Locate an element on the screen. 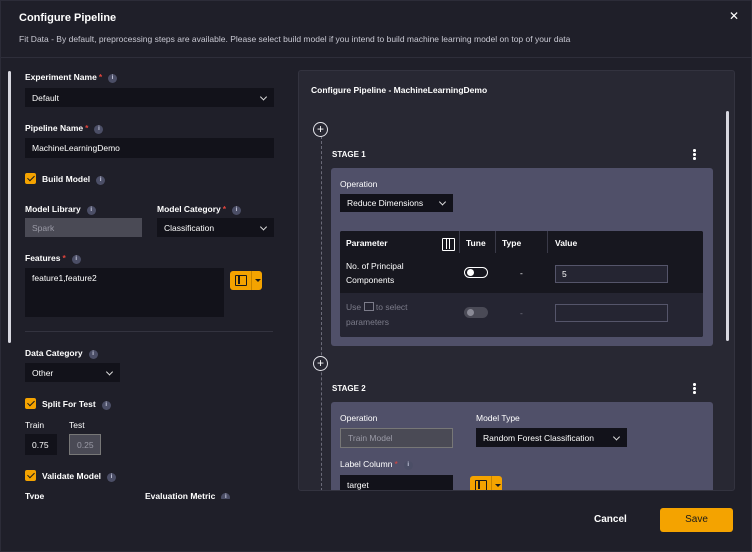  close-icon: ✕ is located at coordinates (734, 16).